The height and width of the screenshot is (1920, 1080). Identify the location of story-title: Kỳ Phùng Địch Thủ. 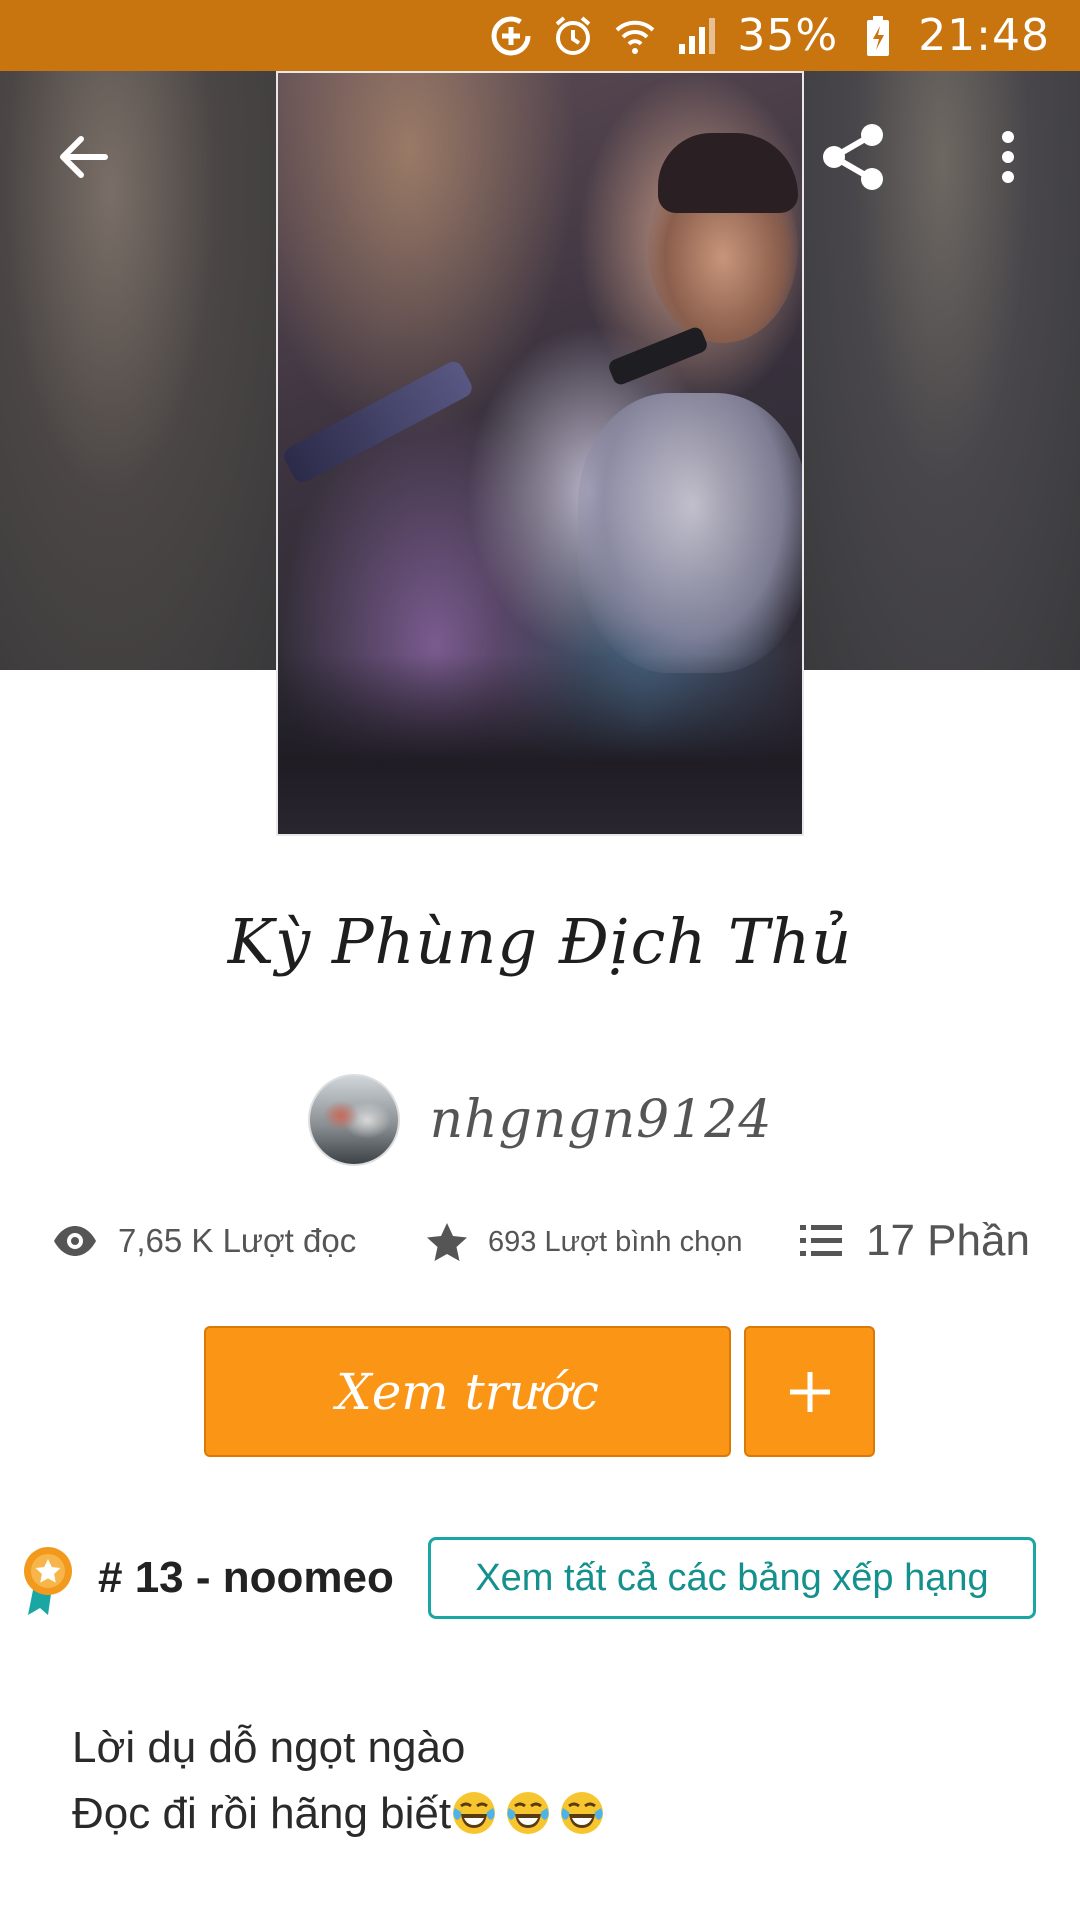
(540, 941).